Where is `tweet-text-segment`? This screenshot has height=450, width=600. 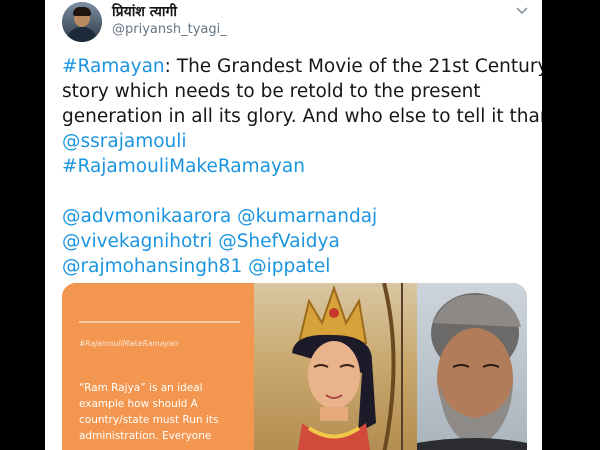
tweet-text-segment is located at coordinates (65, 191).